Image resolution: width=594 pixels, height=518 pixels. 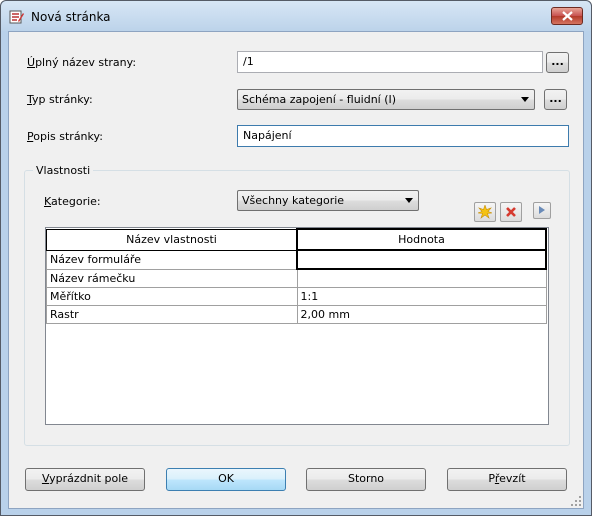 I want to click on property-name-cell: Název formuláře, so click(x=172, y=259).